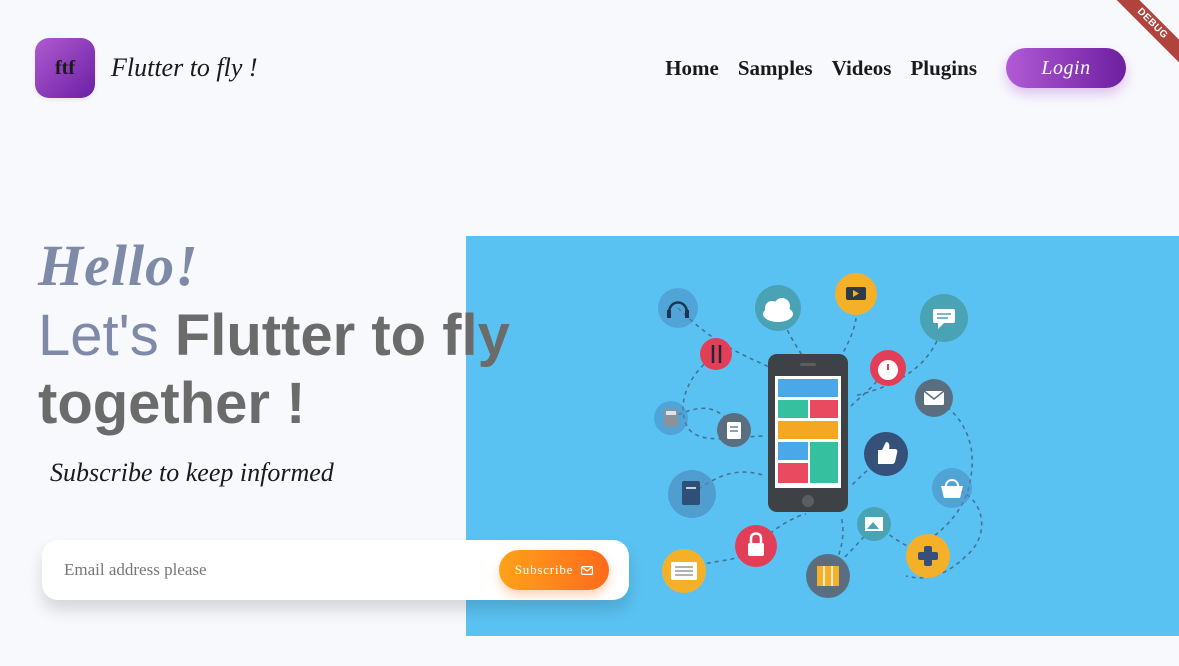 The height and width of the screenshot is (666, 1179). I want to click on nav-videos: Videos, so click(862, 68).